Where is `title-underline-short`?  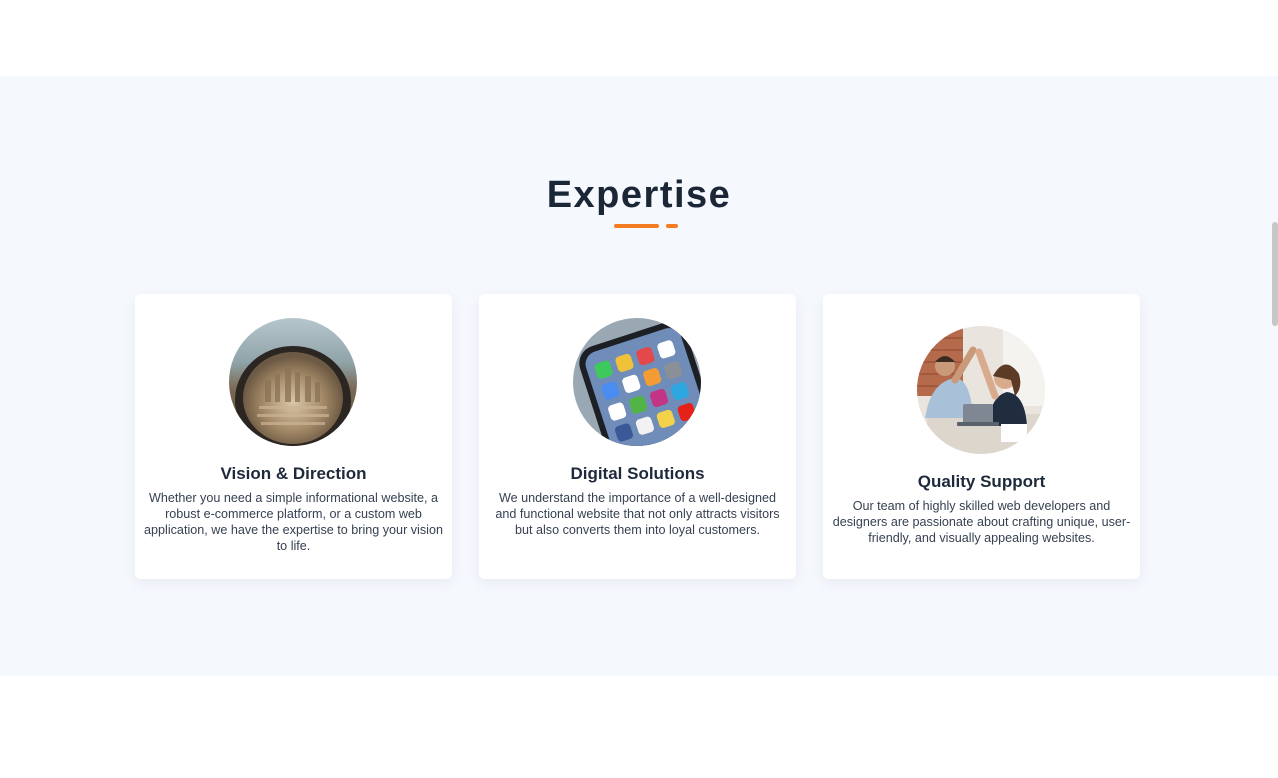
title-underline-short is located at coordinates (672, 226).